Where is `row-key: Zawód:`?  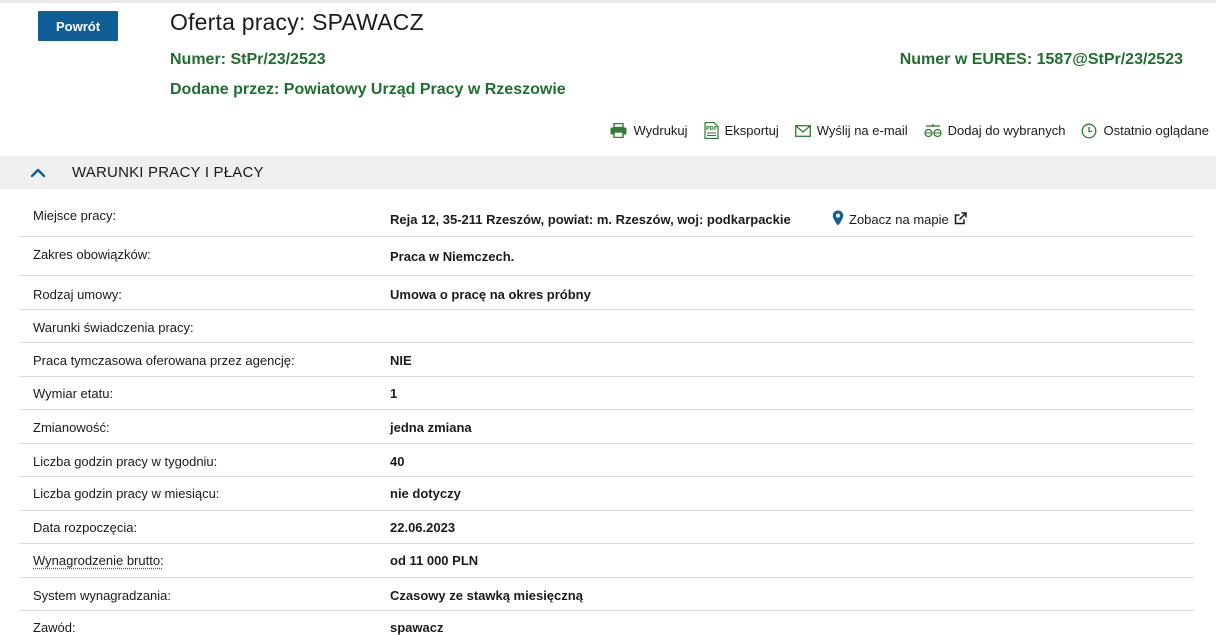 row-key: Zawód: is located at coordinates (54, 627).